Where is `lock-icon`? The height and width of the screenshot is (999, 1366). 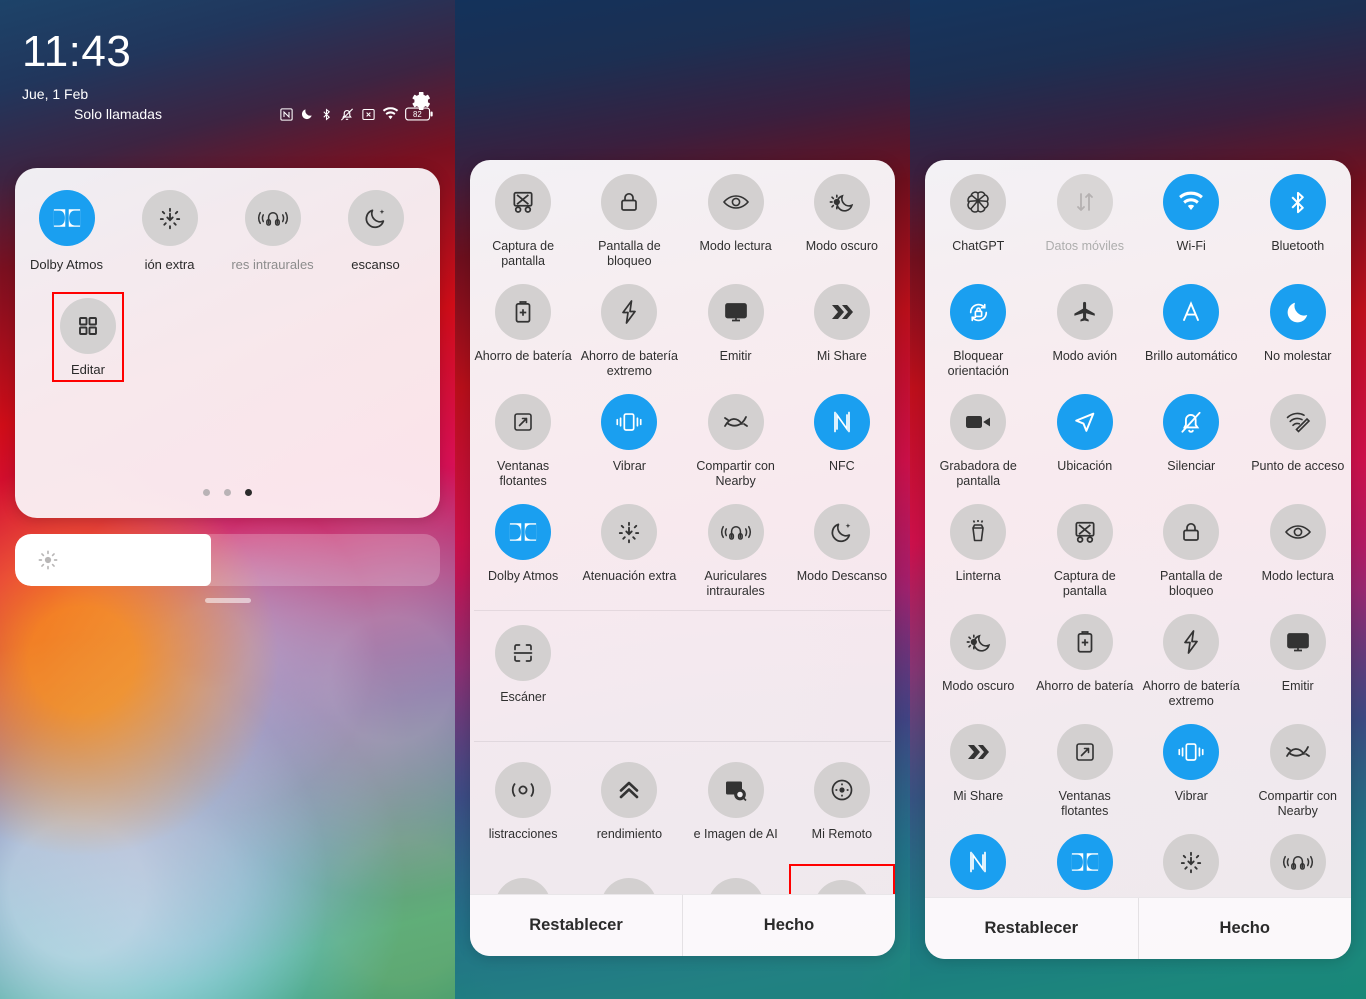
lock-icon is located at coordinates (1191, 531).